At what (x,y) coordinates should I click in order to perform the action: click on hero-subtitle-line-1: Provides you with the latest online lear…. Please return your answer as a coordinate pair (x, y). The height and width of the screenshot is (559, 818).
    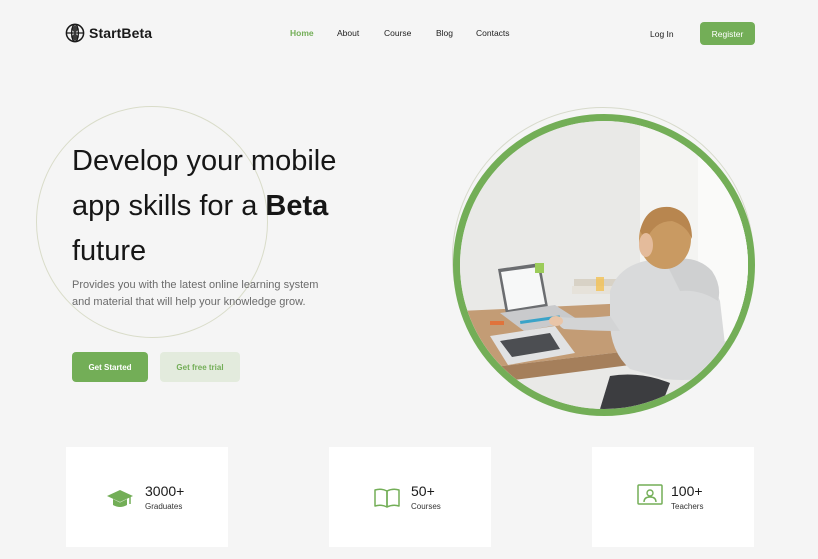
    Looking at the image, I should click on (195, 285).